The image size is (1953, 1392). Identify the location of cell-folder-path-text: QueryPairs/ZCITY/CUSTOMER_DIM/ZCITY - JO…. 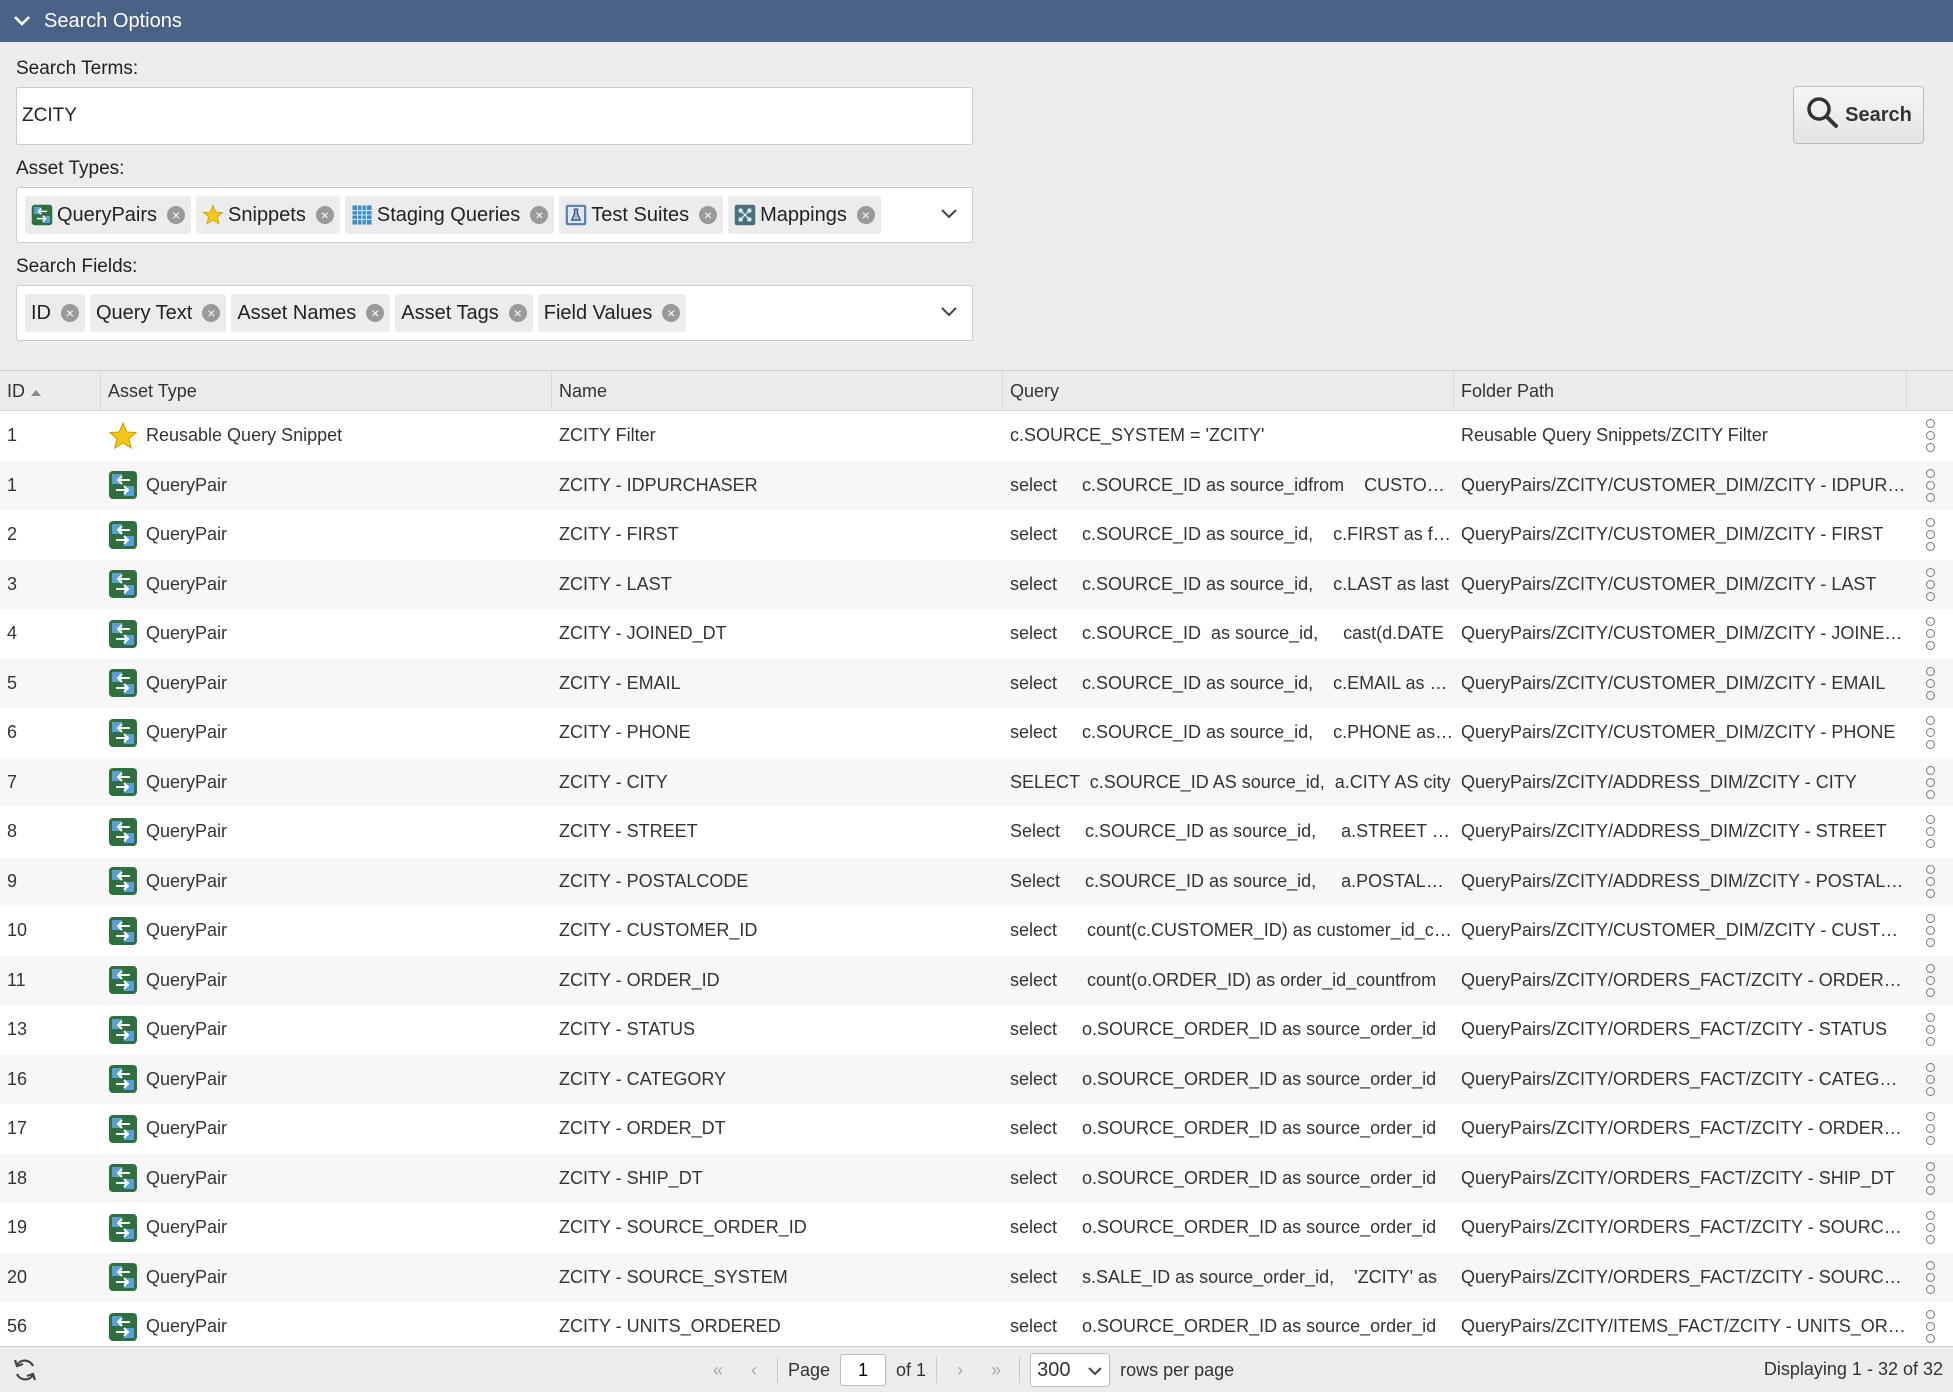
(1684, 633).